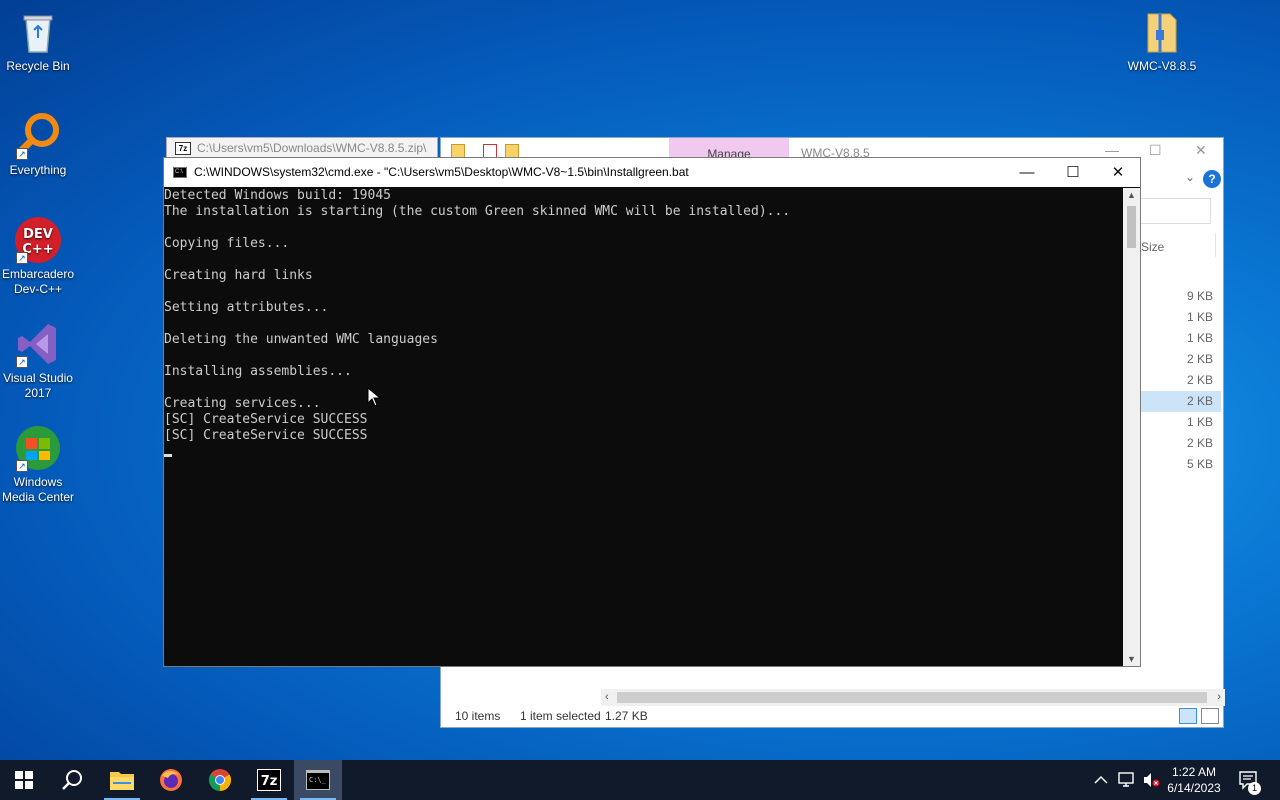  What do you see at coordinates (168, 455) in the screenshot?
I see `text-cursor` at bounding box center [168, 455].